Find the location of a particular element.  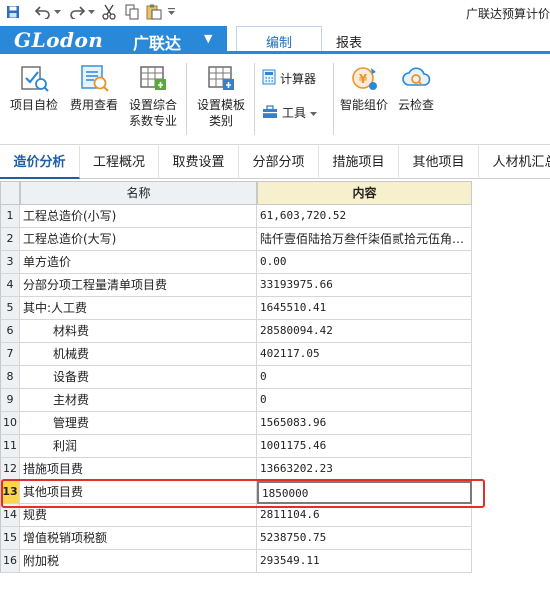

content-cell: 28580094.42 is located at coordinates (364, 331).